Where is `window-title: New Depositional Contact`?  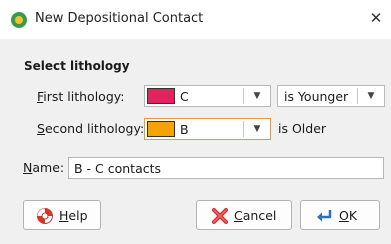
window-title: New Depositional Contact is located at coordinates (119, 18).